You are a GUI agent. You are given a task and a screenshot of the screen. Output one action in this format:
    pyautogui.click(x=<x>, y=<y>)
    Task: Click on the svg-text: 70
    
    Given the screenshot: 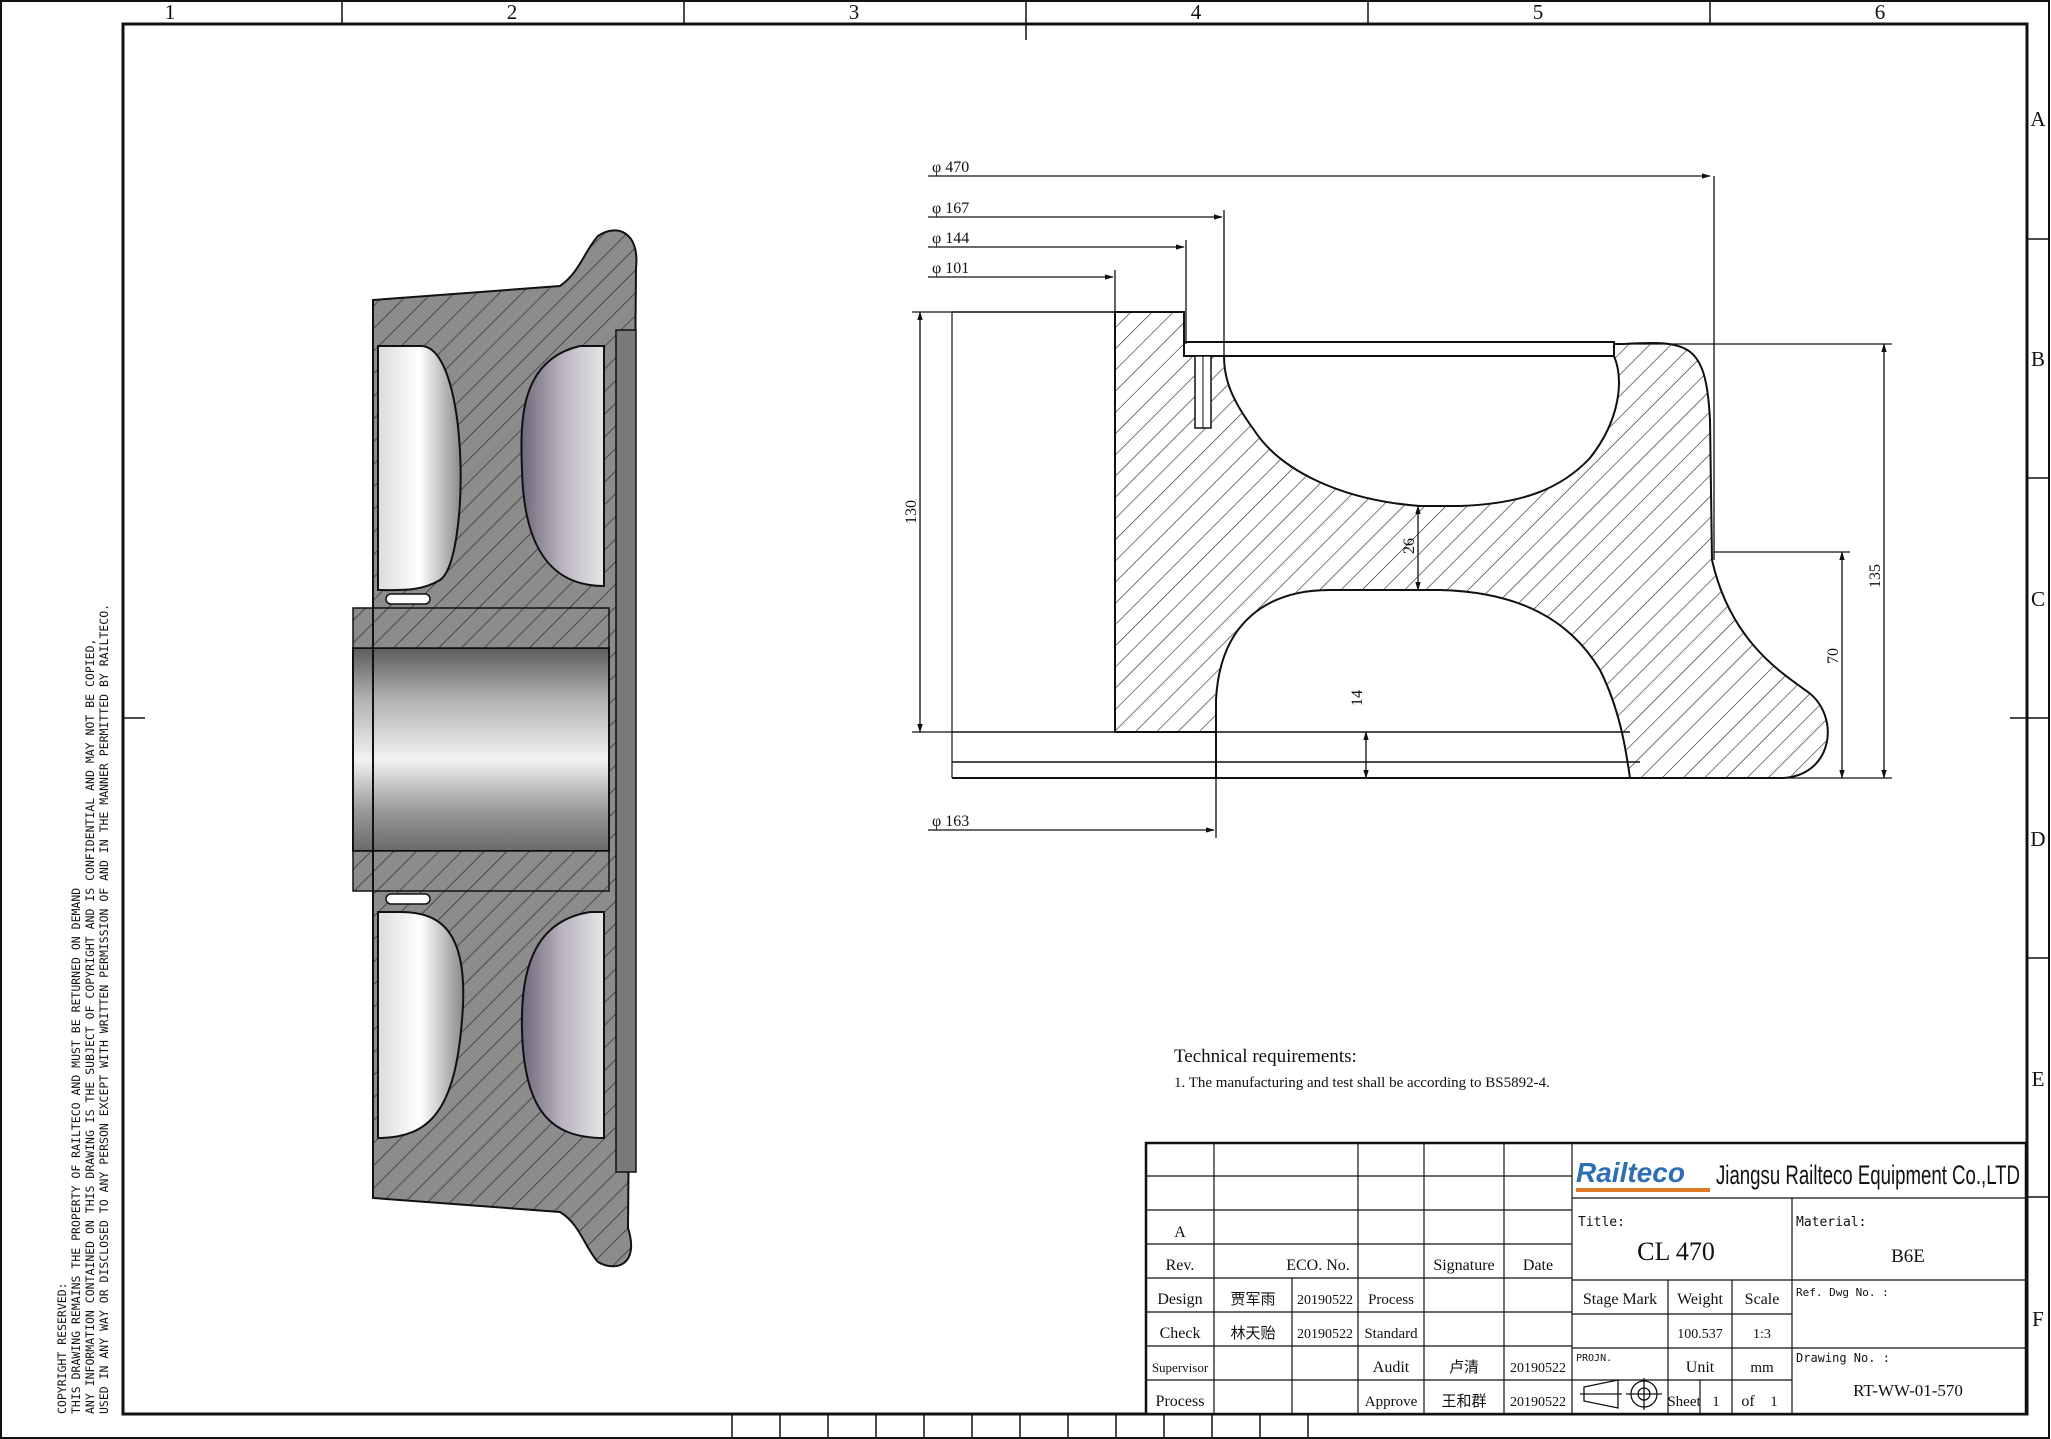 What is the action you would take?
    pyautogui.click(x=1833, y=656)
    